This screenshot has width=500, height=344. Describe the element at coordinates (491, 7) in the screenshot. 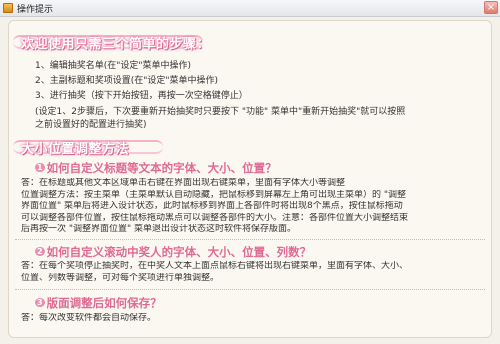

I see `close-button: ×` at that location.